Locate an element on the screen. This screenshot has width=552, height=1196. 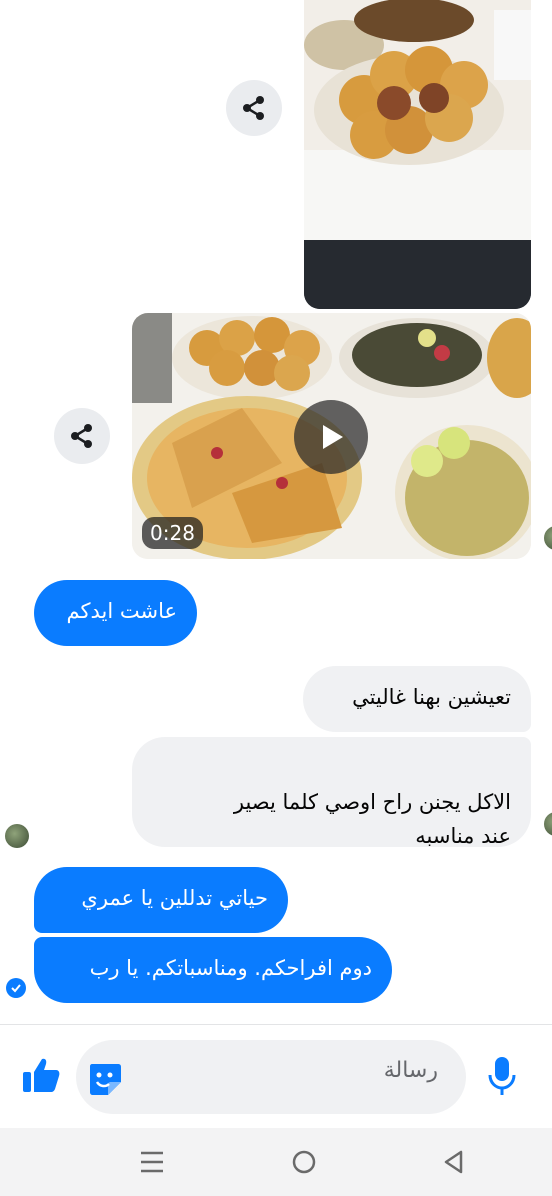
sticker-icon is located at coordinates (105, 1079).